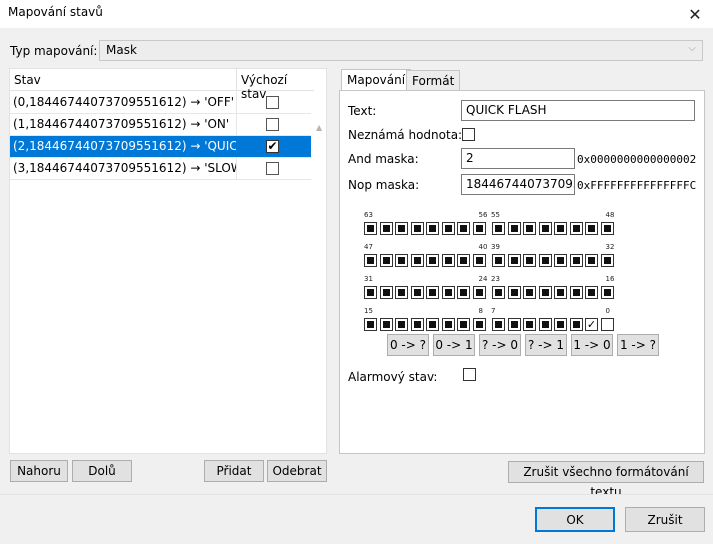 The width and height of the screenshot is (713, 544). I want to click on column-header-stav: Stav, so click(27, 80).